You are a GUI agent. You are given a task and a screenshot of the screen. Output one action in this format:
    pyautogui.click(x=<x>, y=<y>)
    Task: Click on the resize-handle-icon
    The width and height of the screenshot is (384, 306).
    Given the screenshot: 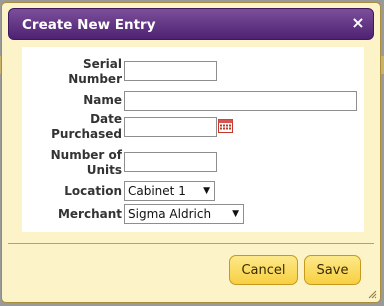 What is the action you would take?
    pyautogui.click(x=372, y=294)
    